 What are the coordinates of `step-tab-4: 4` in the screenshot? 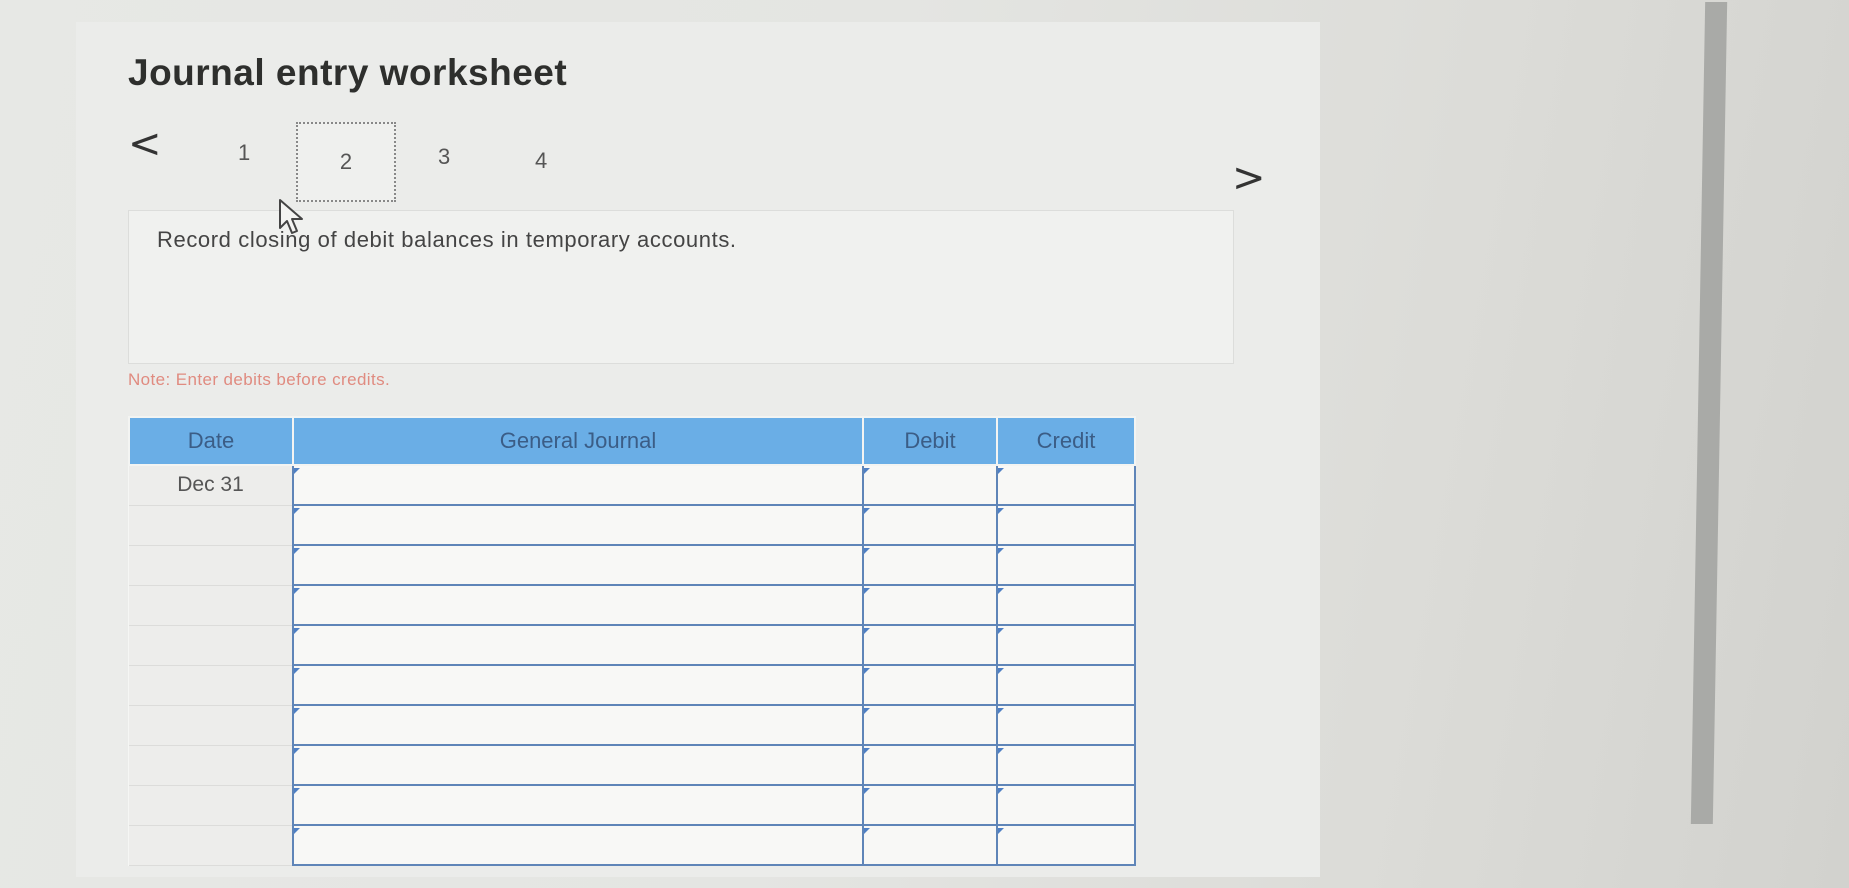 It's located at (541, 161).